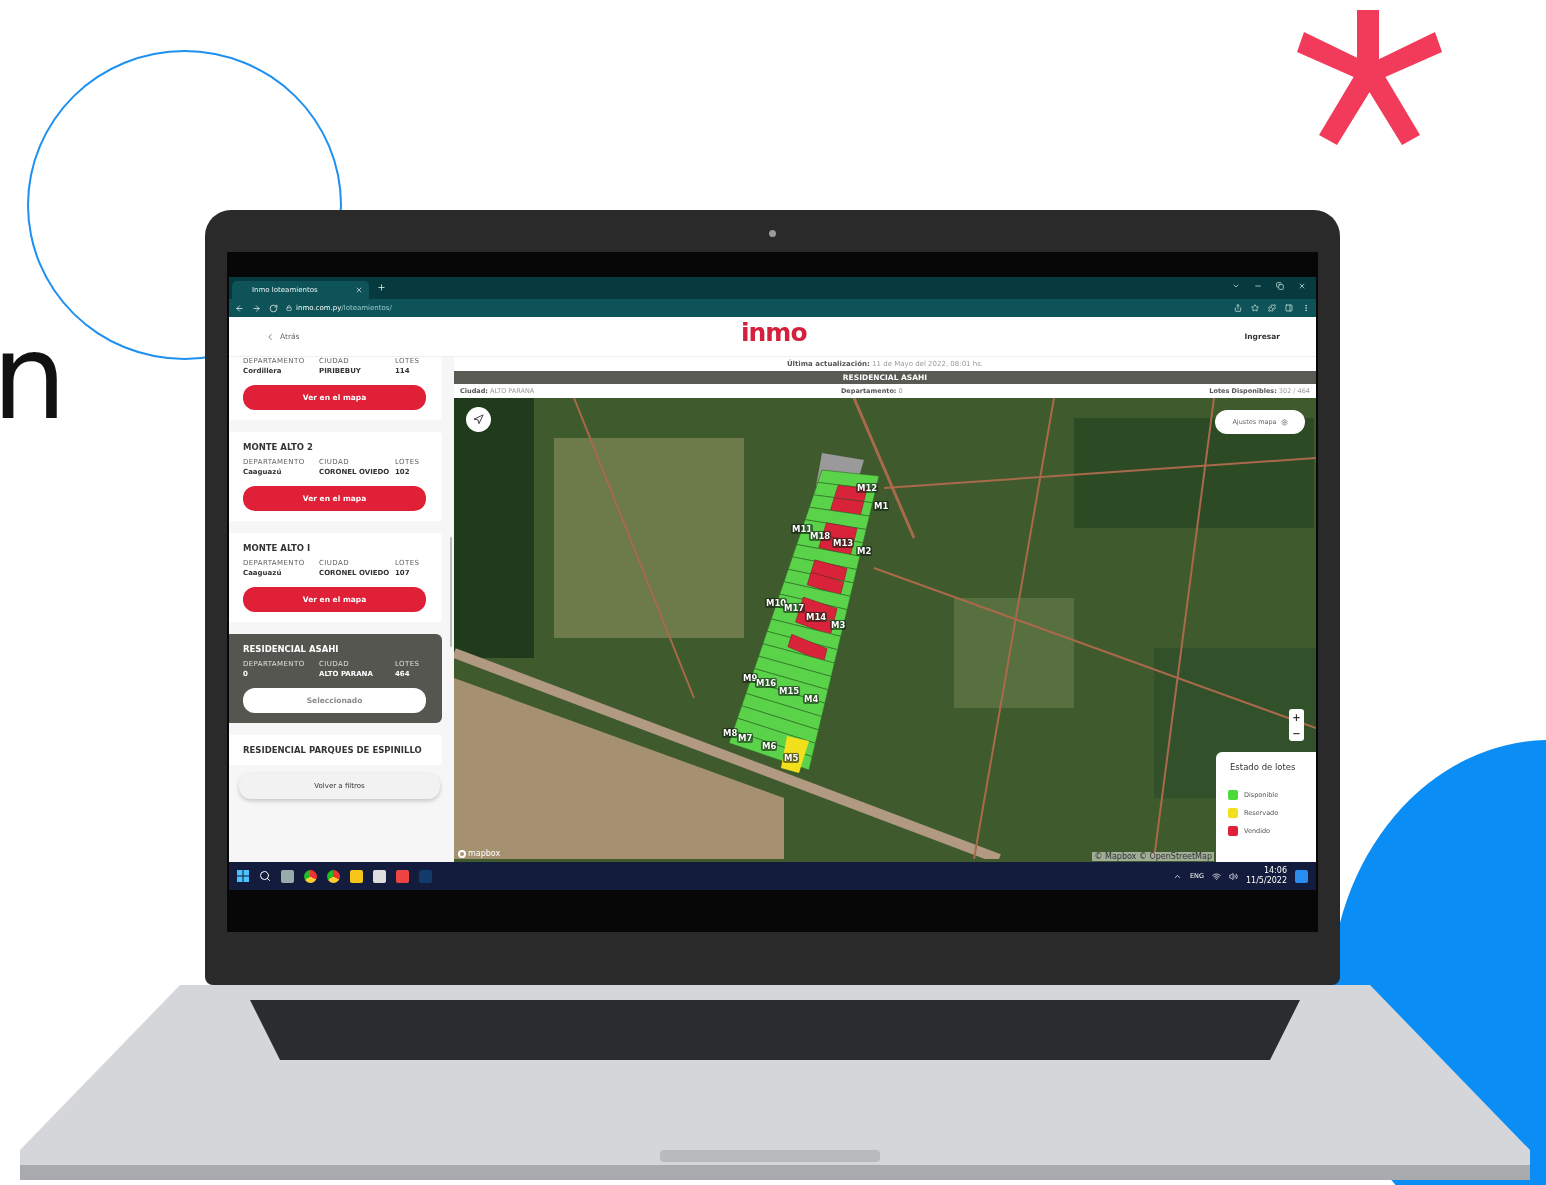 The width and height of the screenshot is (1546, 1185). Describe the element at coordinates (265, 876) in the screenshot. I see `search-icon` at that location.